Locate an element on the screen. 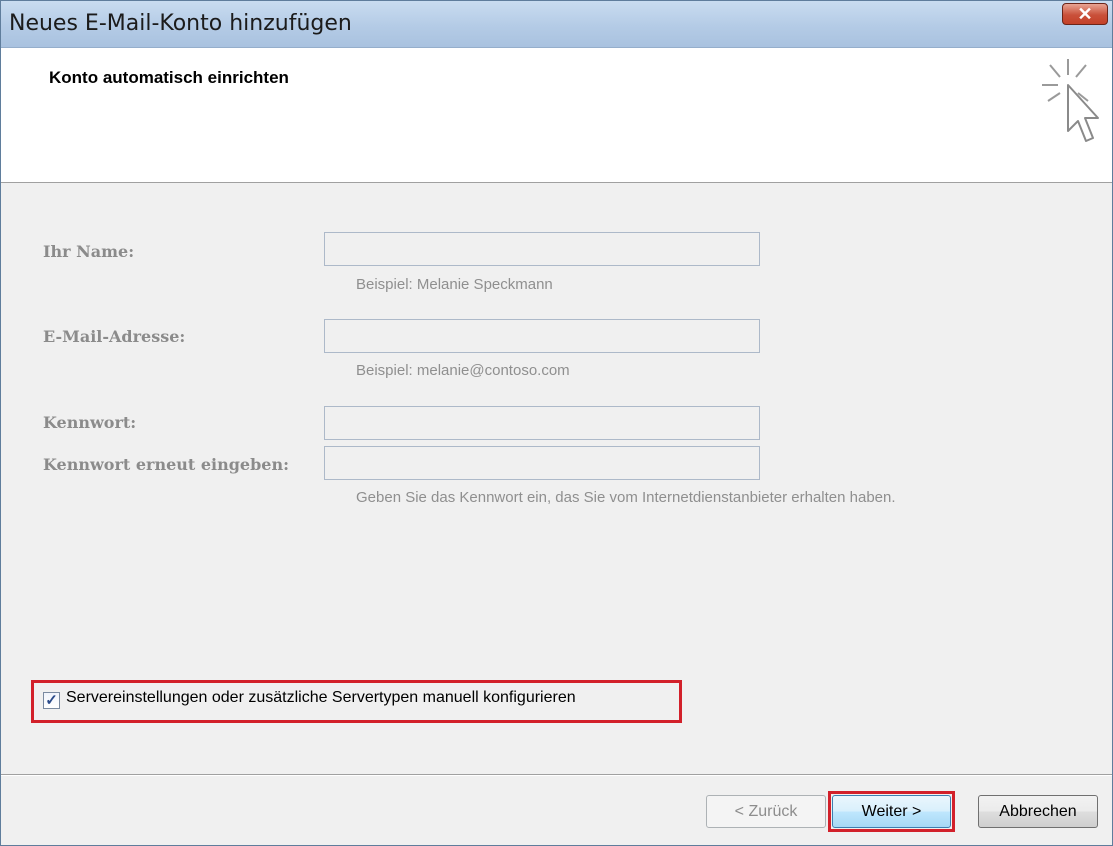  window-title: Neues E-Mail-Konto hinzufügen is located at coordinates (180, 23).